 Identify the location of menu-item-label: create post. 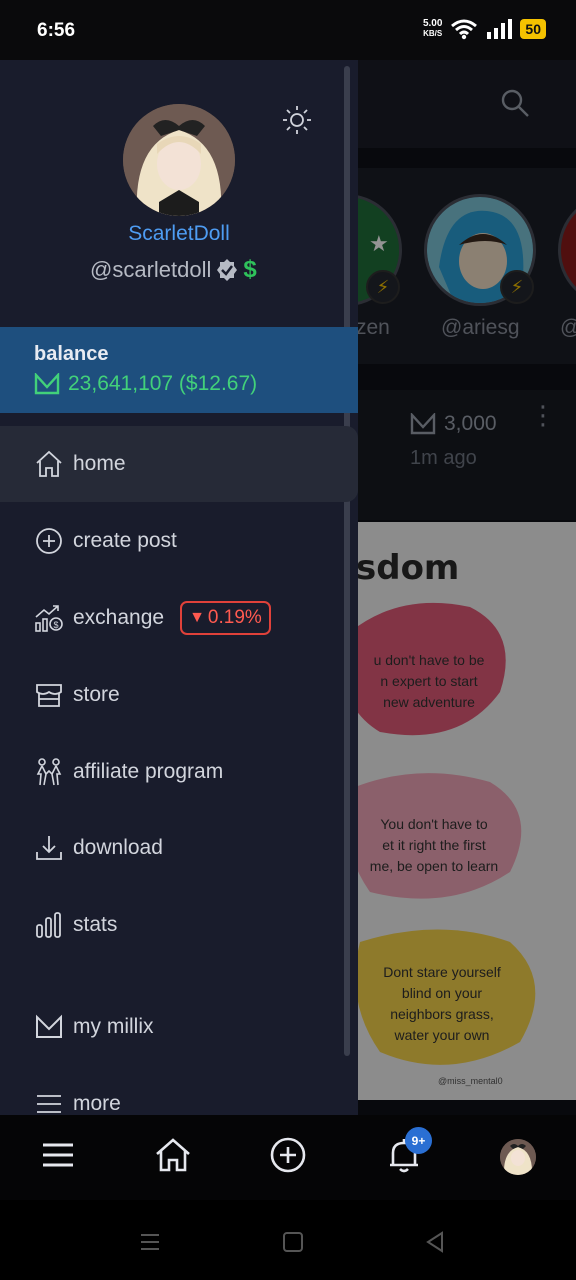
(125, 540).